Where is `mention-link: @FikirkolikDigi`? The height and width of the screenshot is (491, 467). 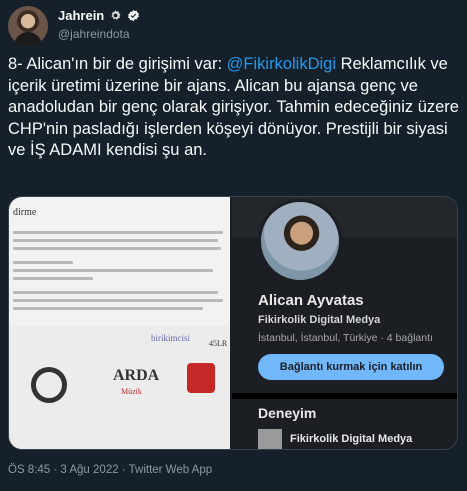 mention-link: @FikirkolikDigi is located at coordinates (281, 64).